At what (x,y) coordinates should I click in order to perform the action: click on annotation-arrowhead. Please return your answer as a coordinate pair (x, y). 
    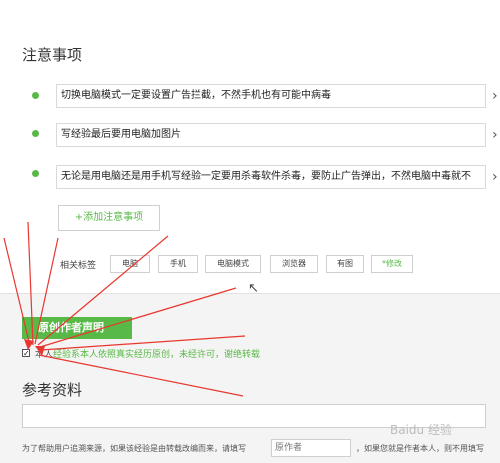
    Looking at the image, I should click on (40, 351).